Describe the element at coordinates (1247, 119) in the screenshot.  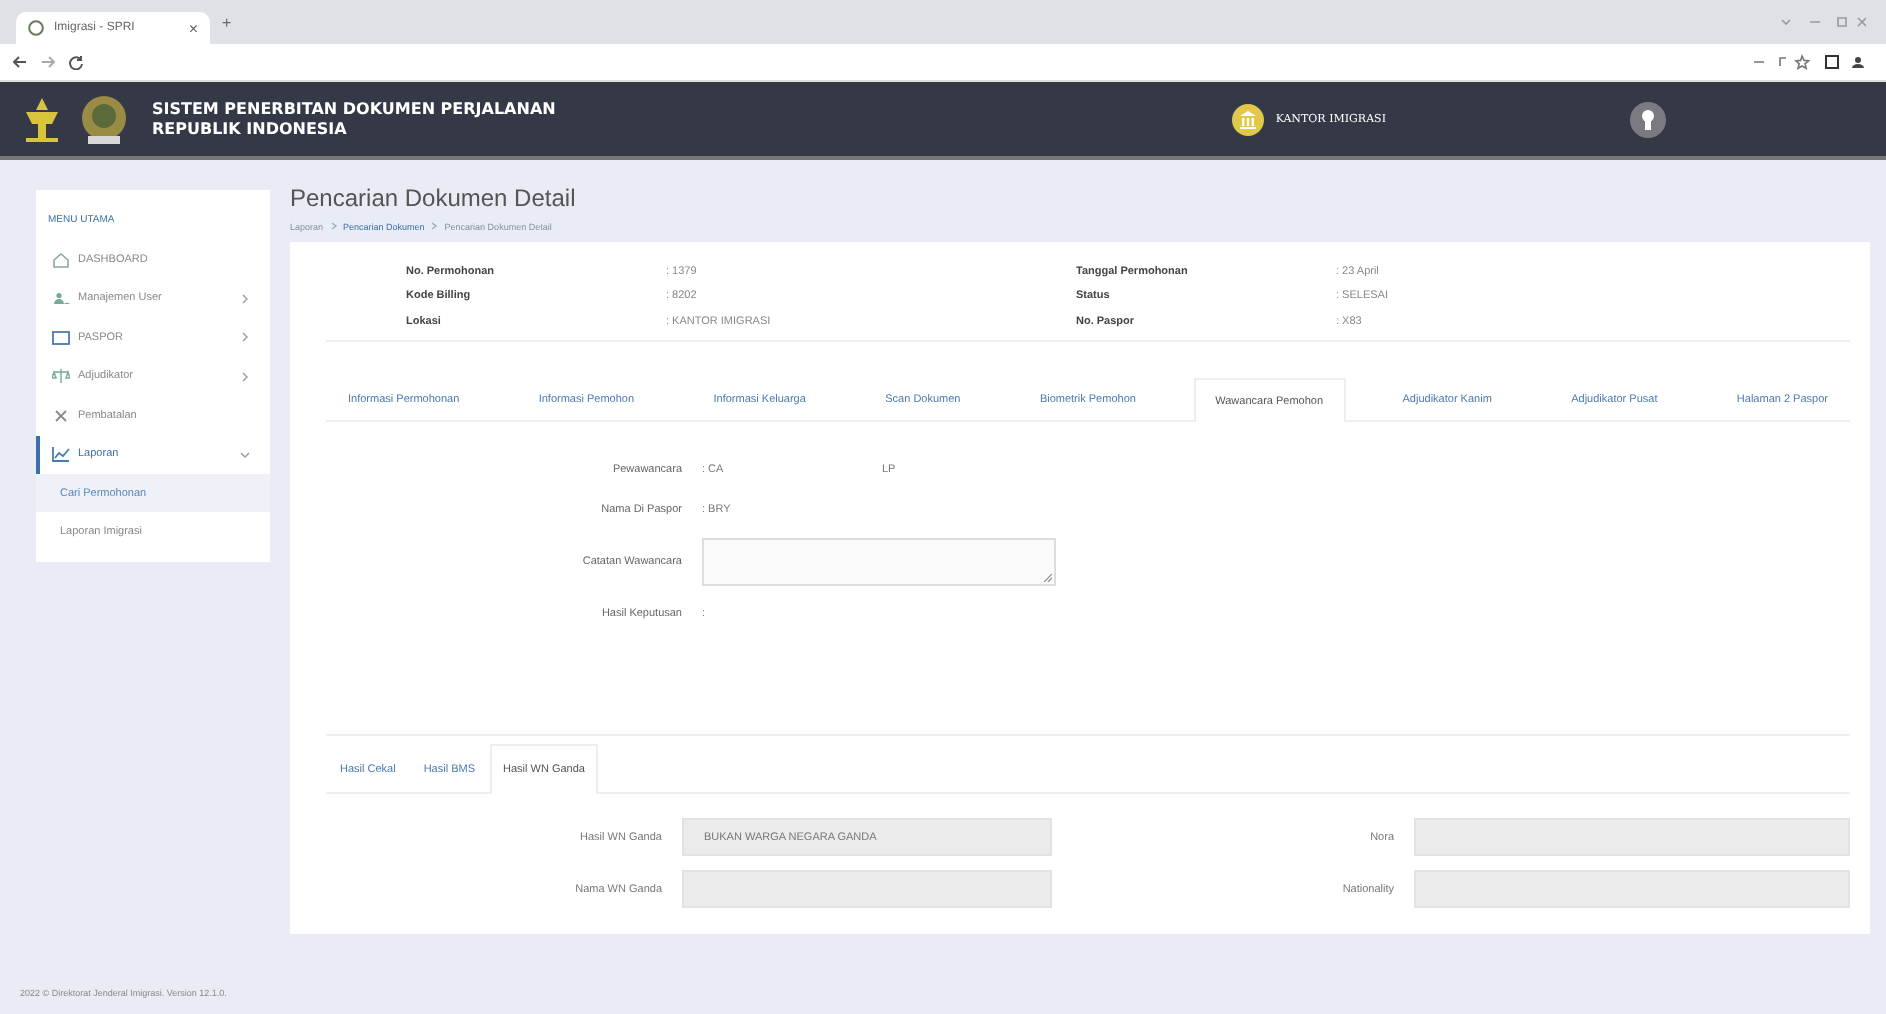
I see `office-icon` at that location.